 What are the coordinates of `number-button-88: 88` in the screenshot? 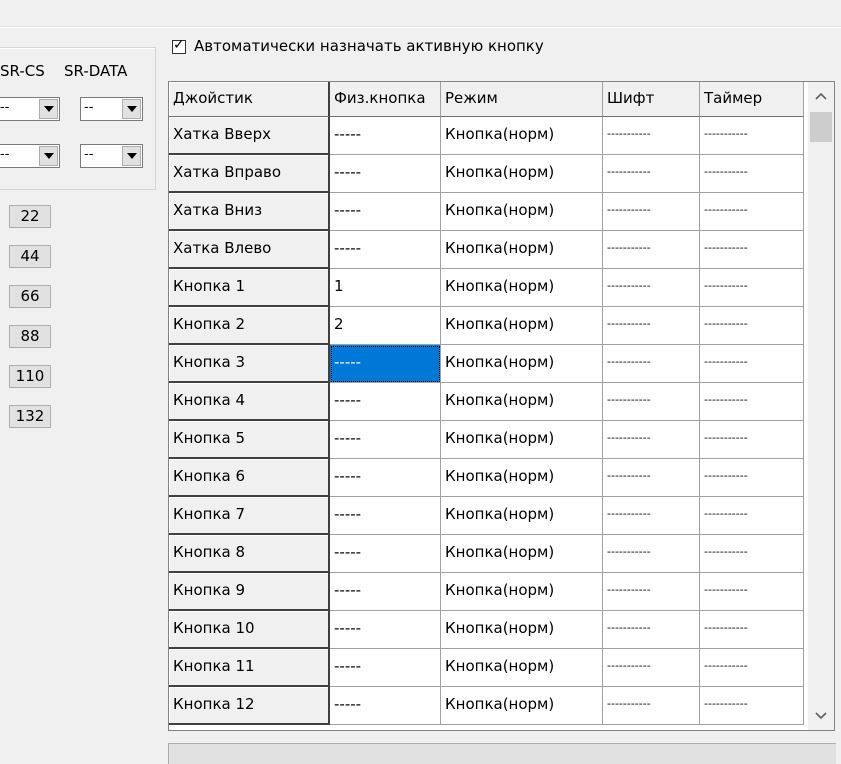 It's located at (30, 336).